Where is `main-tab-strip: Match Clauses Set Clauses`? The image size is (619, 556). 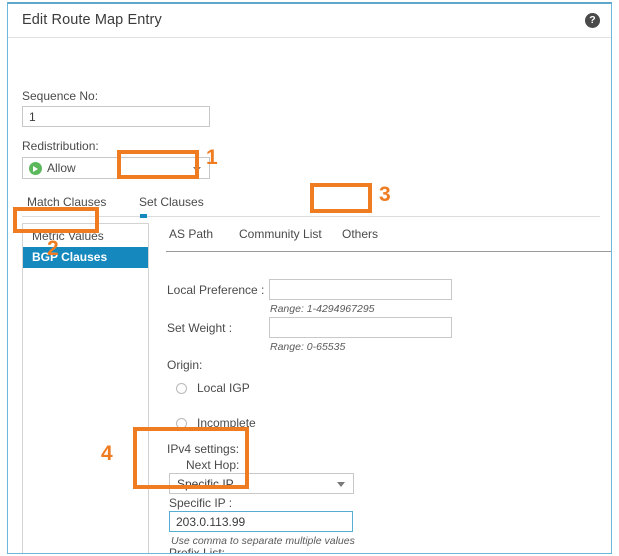 main-tab-strip: Match Clauses Set Clauses is located at coordinates (311, 204).